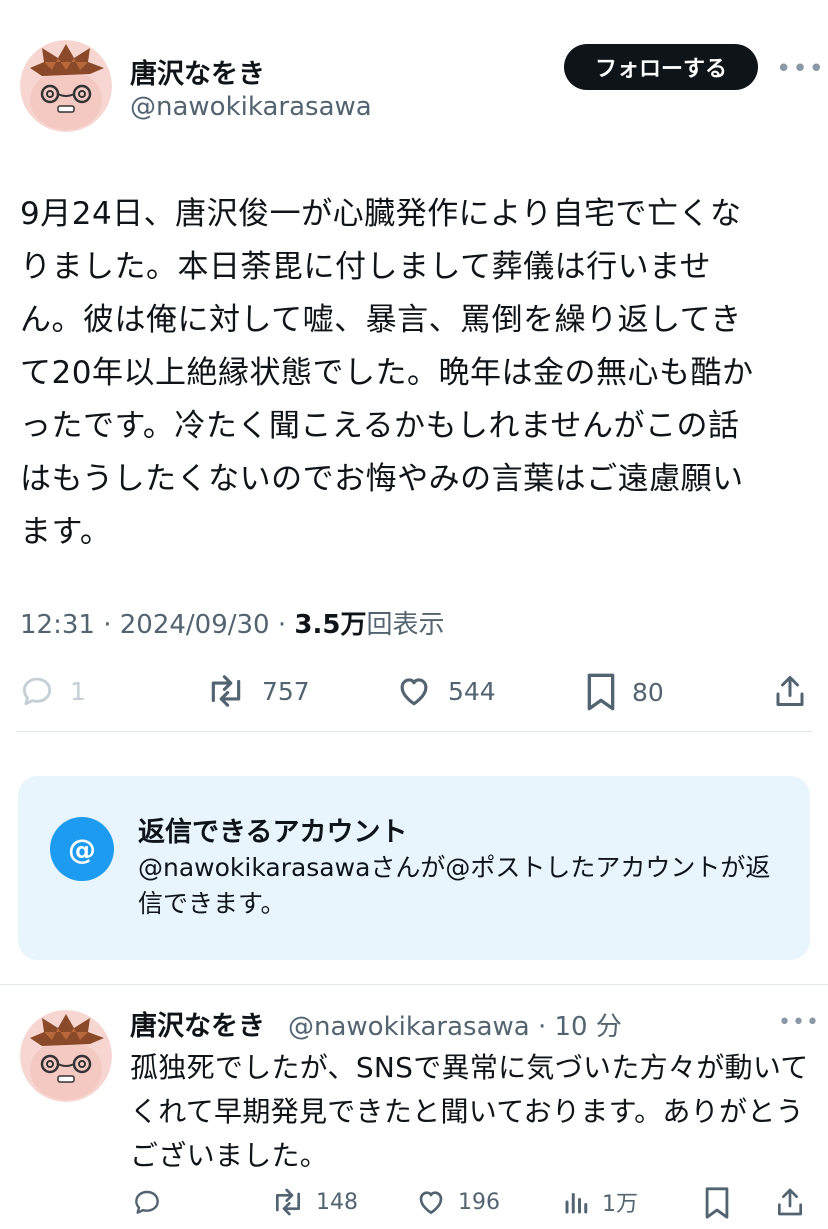 This screenshot has height=1229, width=828. What do you see at coordinates (82, 849) in the screenshot?
I see `mention-icon: @` at bounding box center [82, 849].